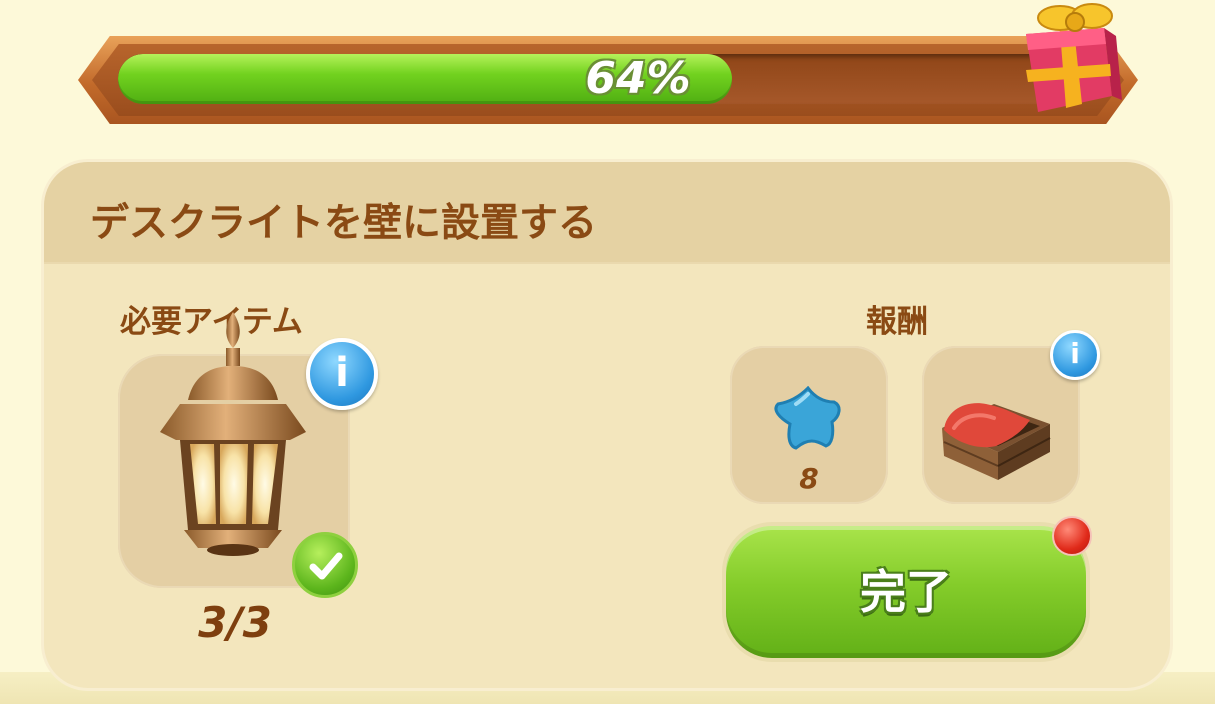  I want to click on blue-star-icon, so click(807, 418).